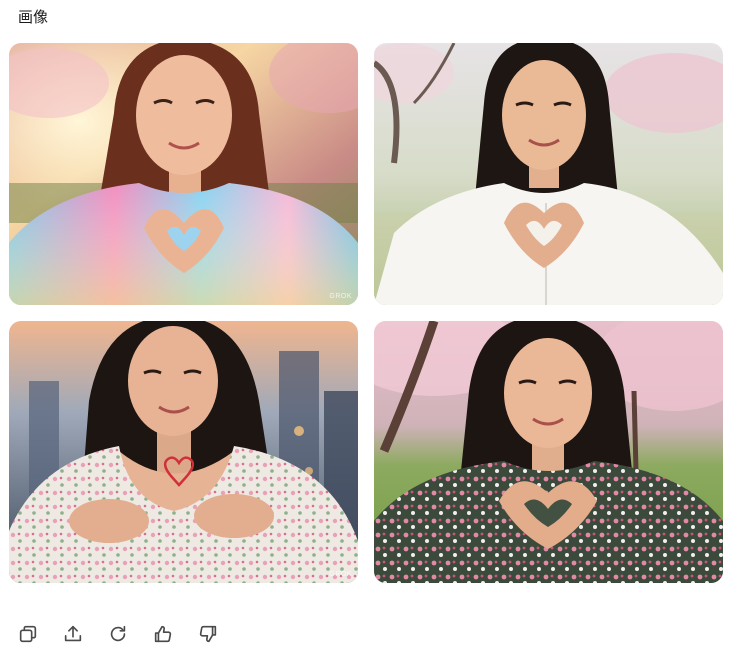 The image size is (741, 657). I want to click on share-icon, so click(73, 633).